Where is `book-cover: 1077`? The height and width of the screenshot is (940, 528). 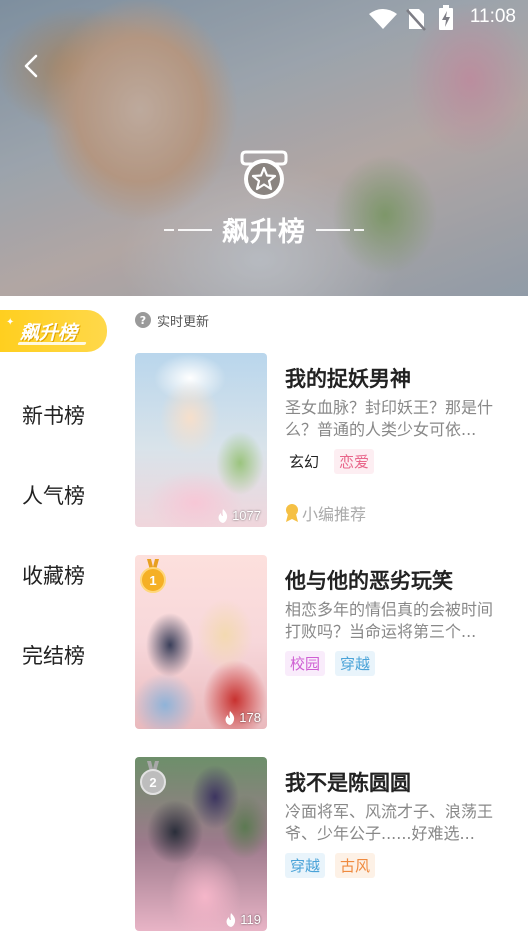 book-cover: 1077 is located at coordinates (201, 440).